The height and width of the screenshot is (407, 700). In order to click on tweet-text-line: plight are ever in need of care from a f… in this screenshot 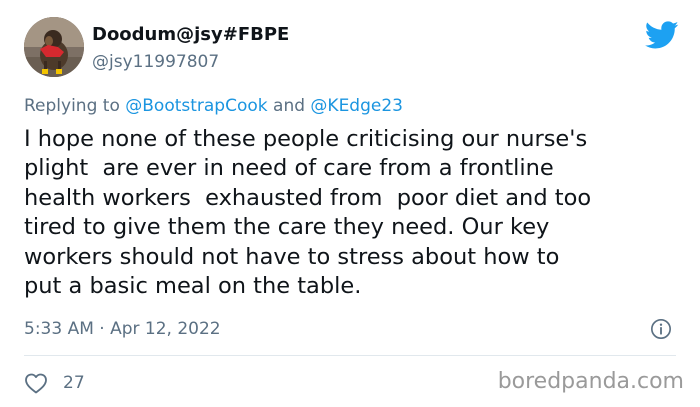, I will do `click(289, 168)`.